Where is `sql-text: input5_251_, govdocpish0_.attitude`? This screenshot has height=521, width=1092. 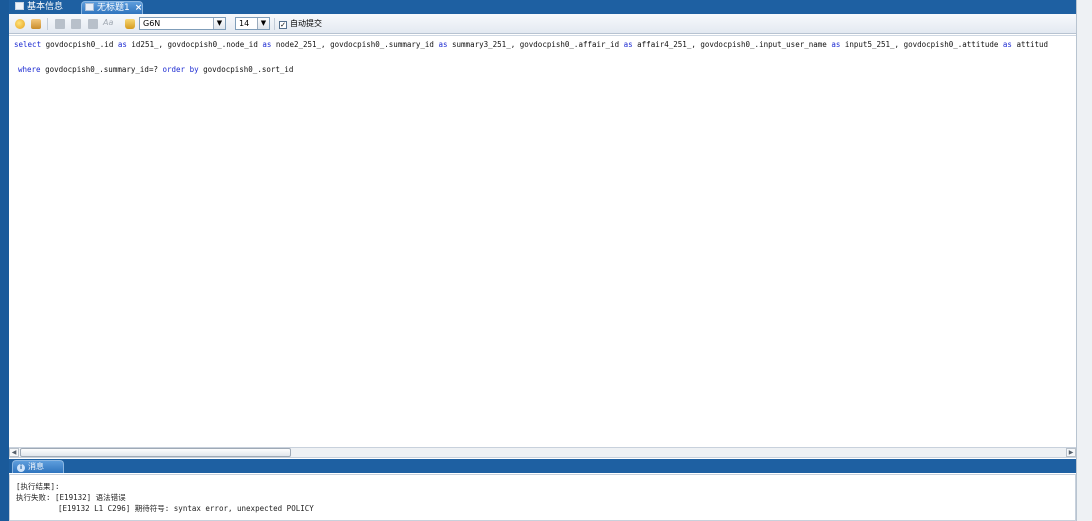 sql-text: input5_251_, govdocpish0_.attitude is located at coordinates (921, 44).